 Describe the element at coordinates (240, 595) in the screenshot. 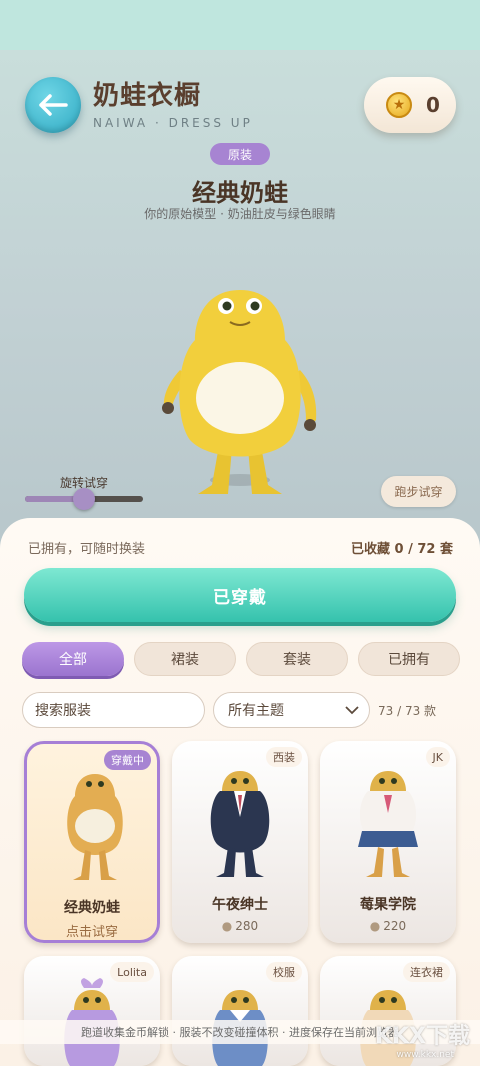

I see `wear-button: 已穿戴` at that location.